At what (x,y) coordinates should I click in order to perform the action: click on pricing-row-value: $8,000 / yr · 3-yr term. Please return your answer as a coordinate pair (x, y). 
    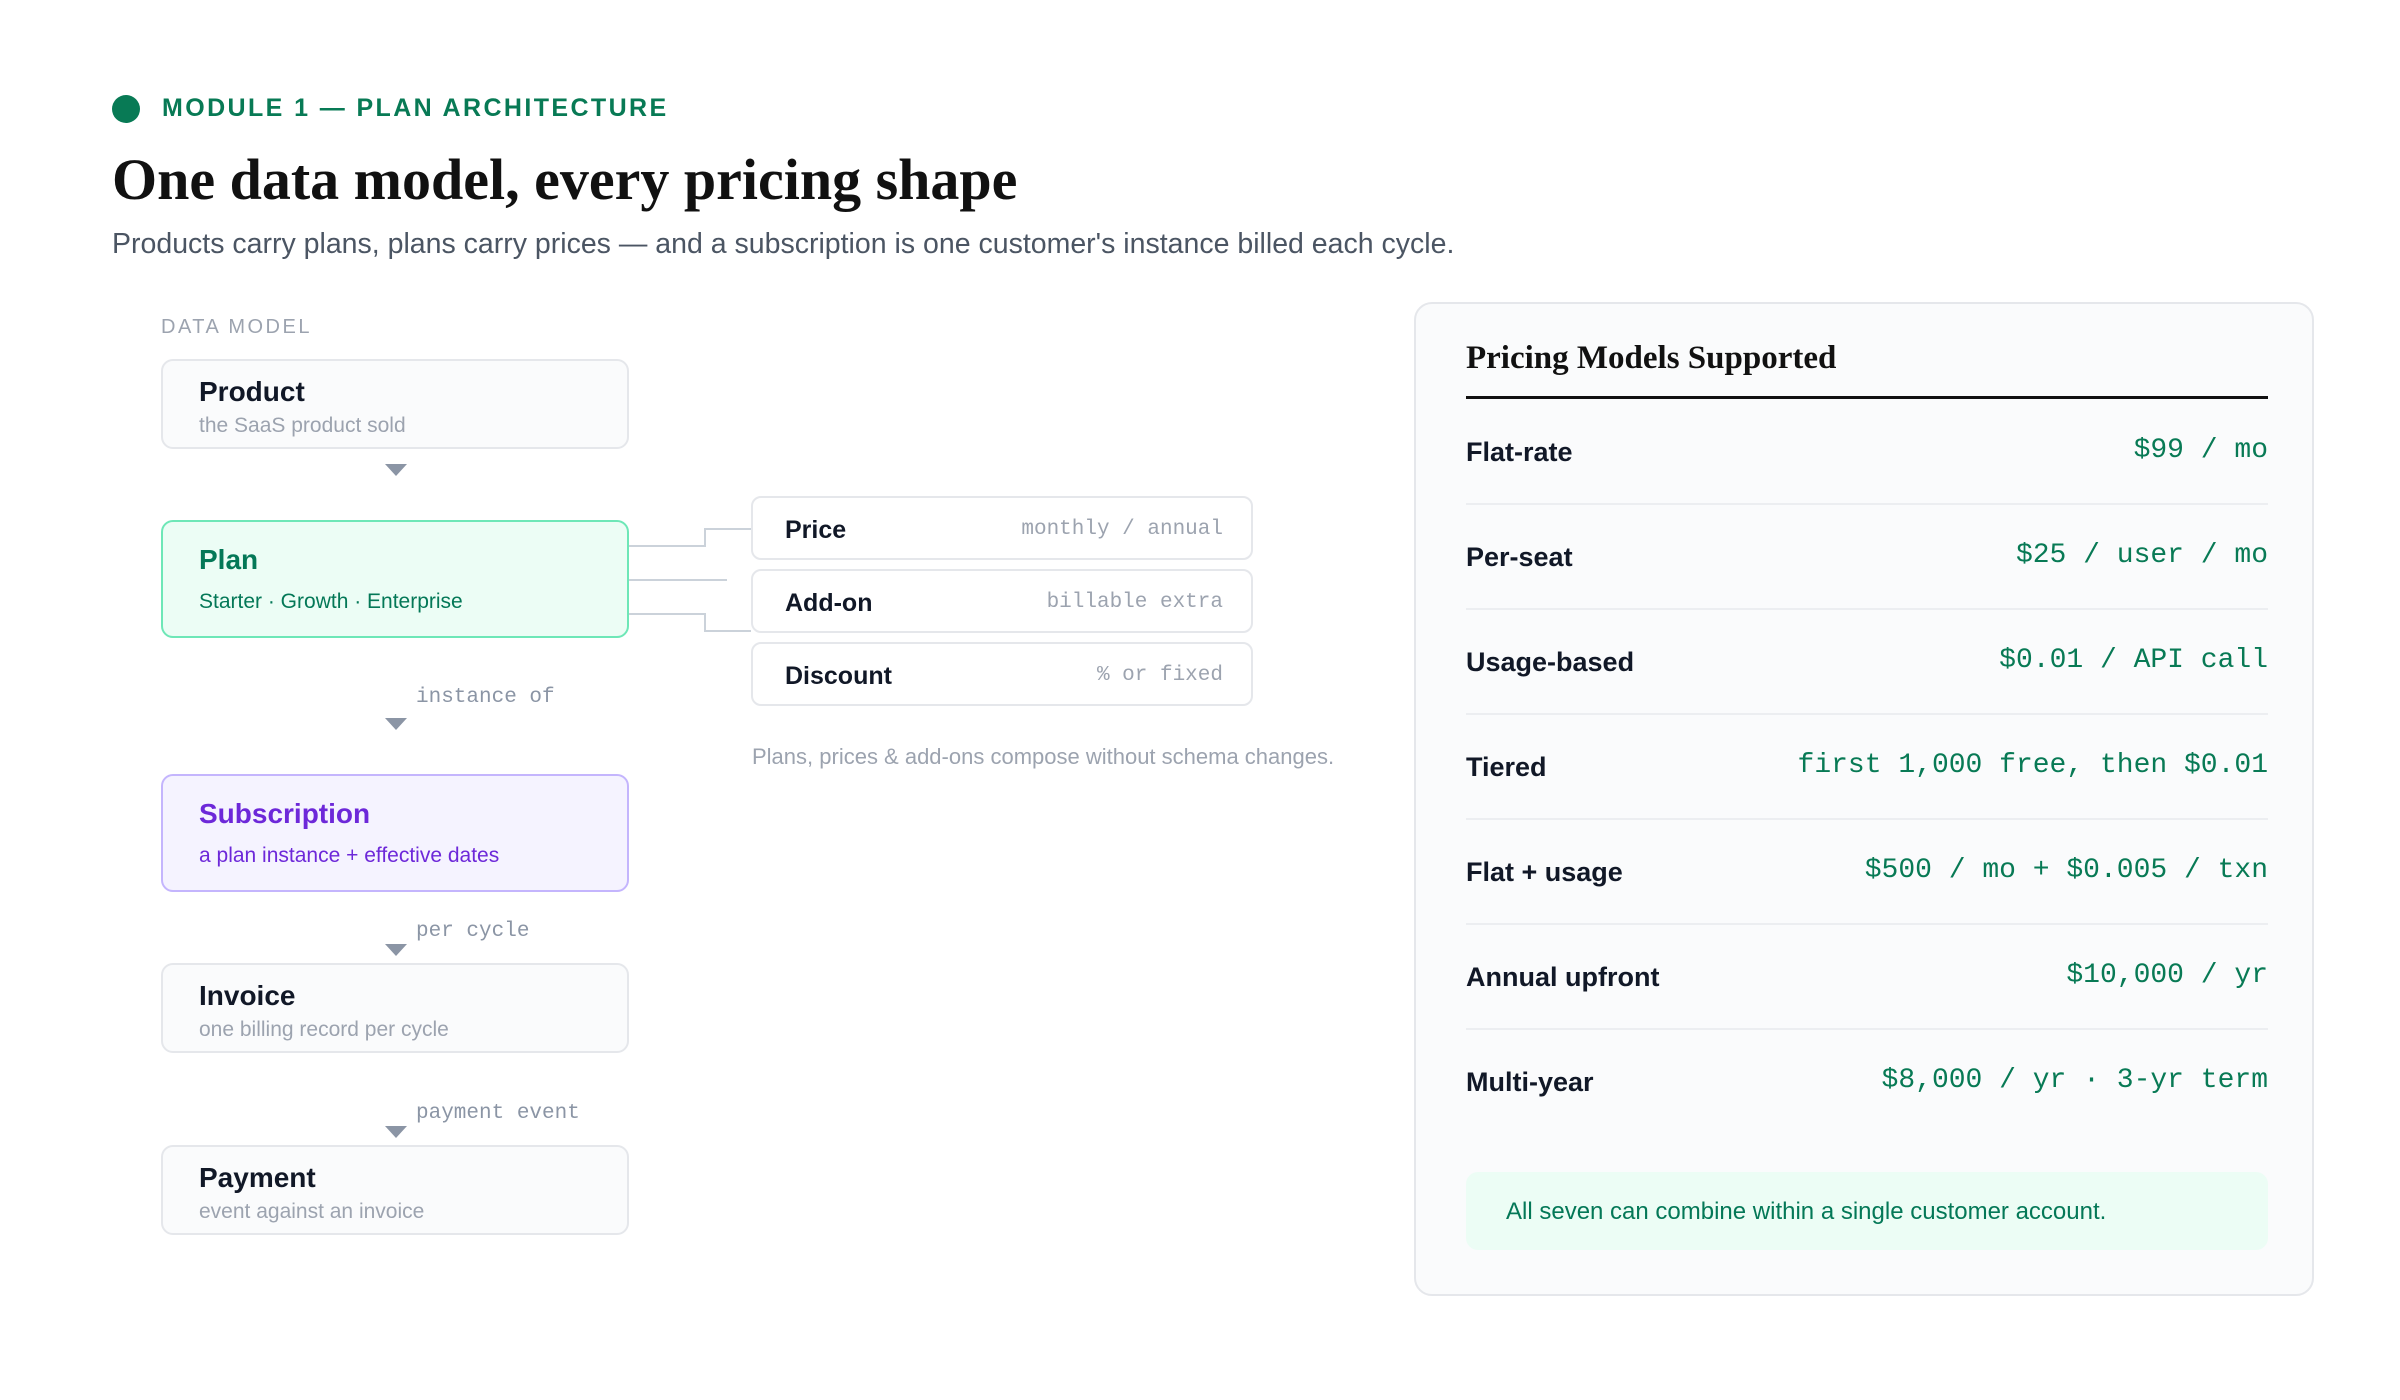
    Looking at the image, I should click on (2074, 1080).